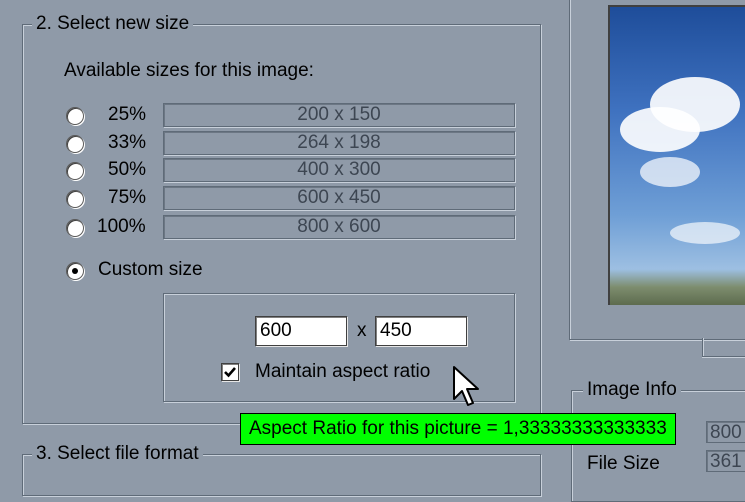  What do you see at coordinates (421, 331) in the screenshot?
I see `custom-height-input` at bounding box center [421, 331].